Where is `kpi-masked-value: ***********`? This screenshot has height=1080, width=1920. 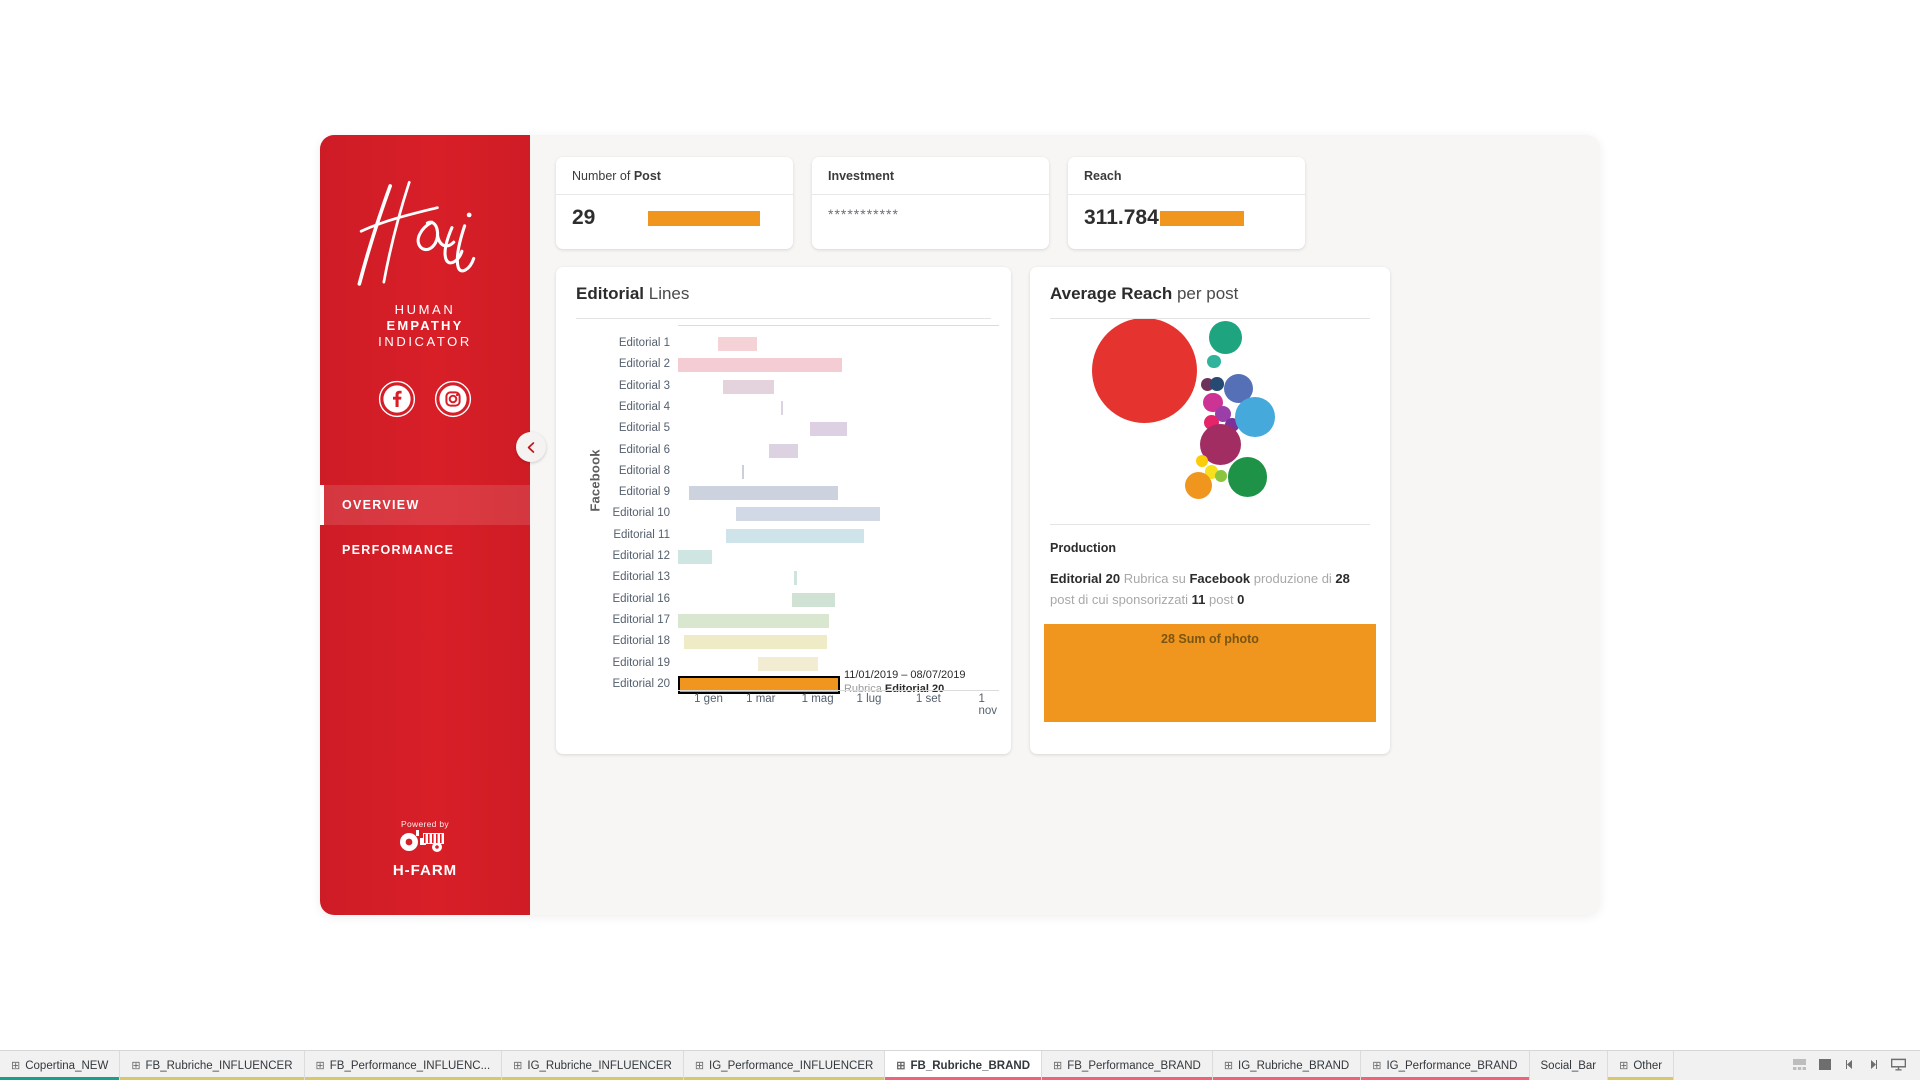
kpi-masked-value: *********** is located at coordinates (863, 214).